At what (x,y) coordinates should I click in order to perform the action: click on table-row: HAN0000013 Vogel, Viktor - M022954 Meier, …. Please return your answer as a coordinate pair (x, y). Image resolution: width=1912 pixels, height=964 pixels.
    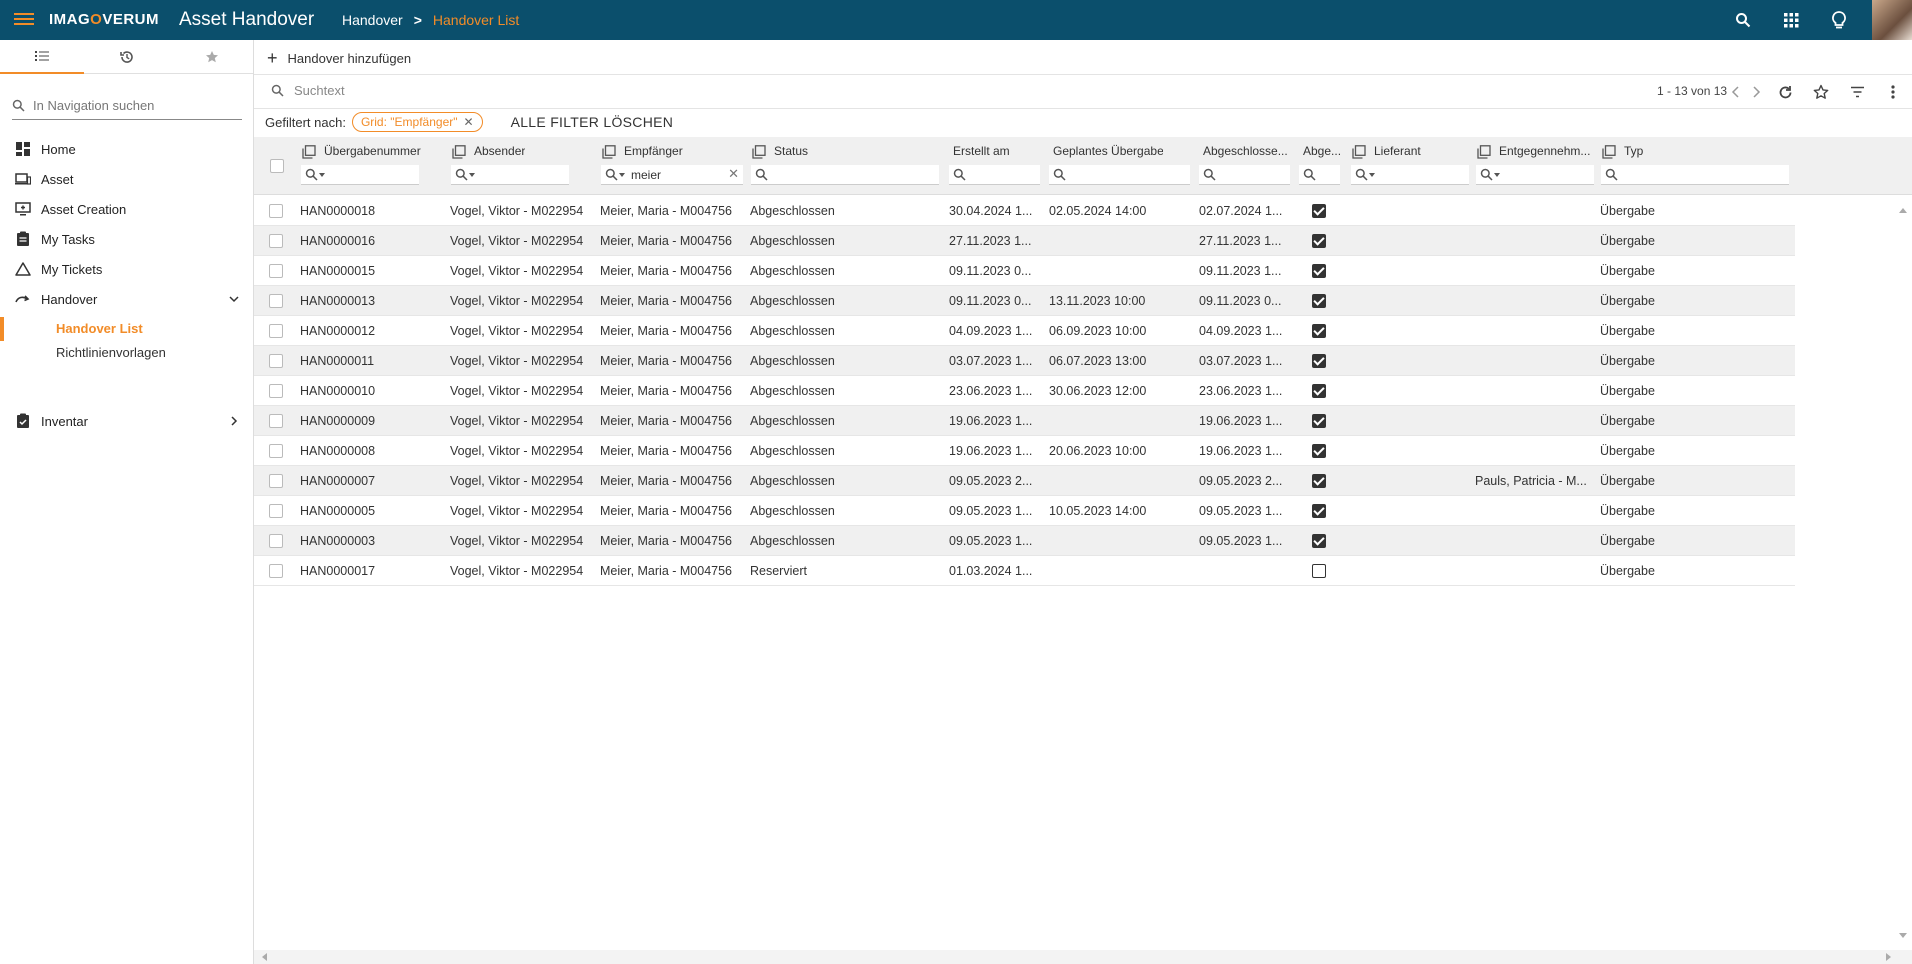
    Looking at the image, I should click on (1024, 301).